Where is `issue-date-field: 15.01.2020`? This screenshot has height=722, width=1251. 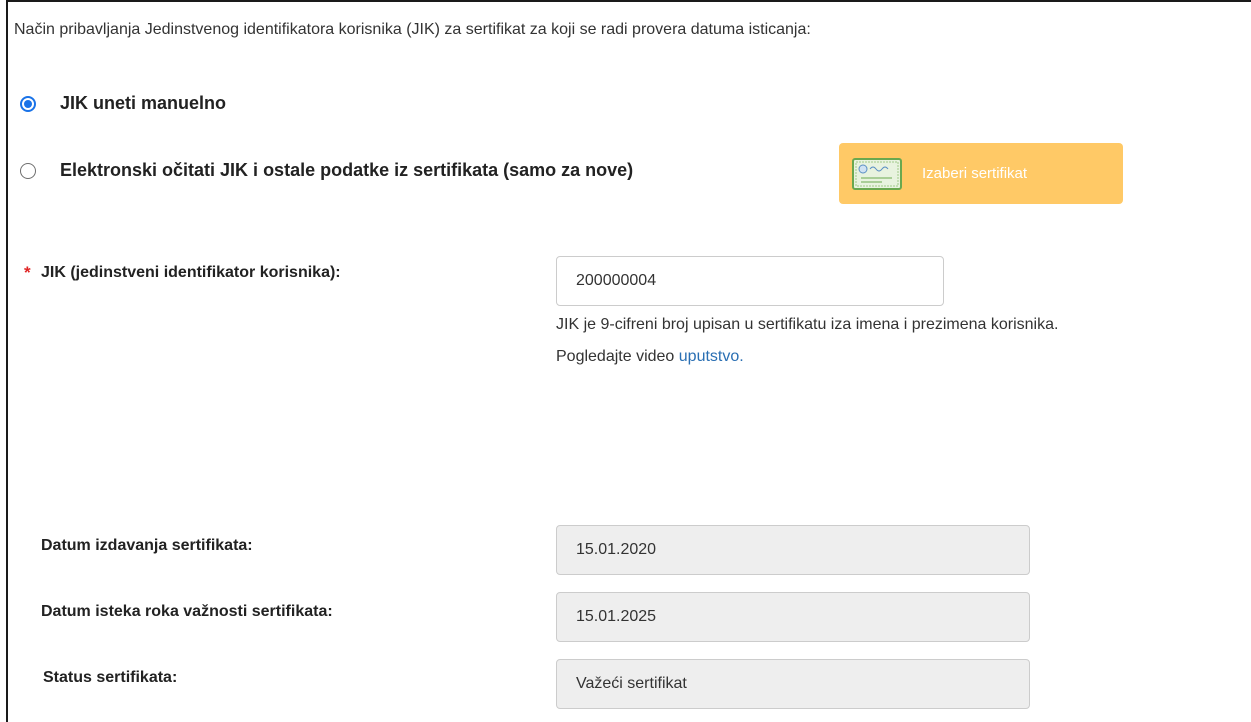
issue-date-field: 15.01.2020 is located at coordinates (793, 550).